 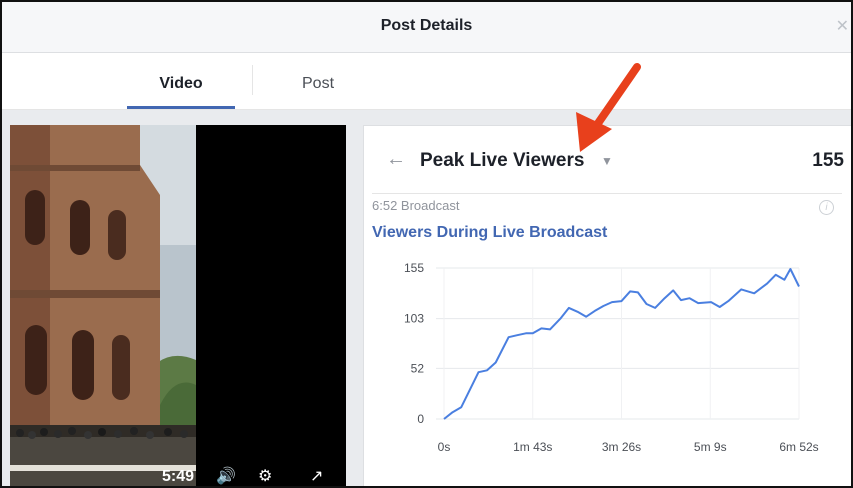 What do you see at coordinates (414, 268) in the screenshot?
I see `y-tick-label: 155` at bounding box center [414, 268].